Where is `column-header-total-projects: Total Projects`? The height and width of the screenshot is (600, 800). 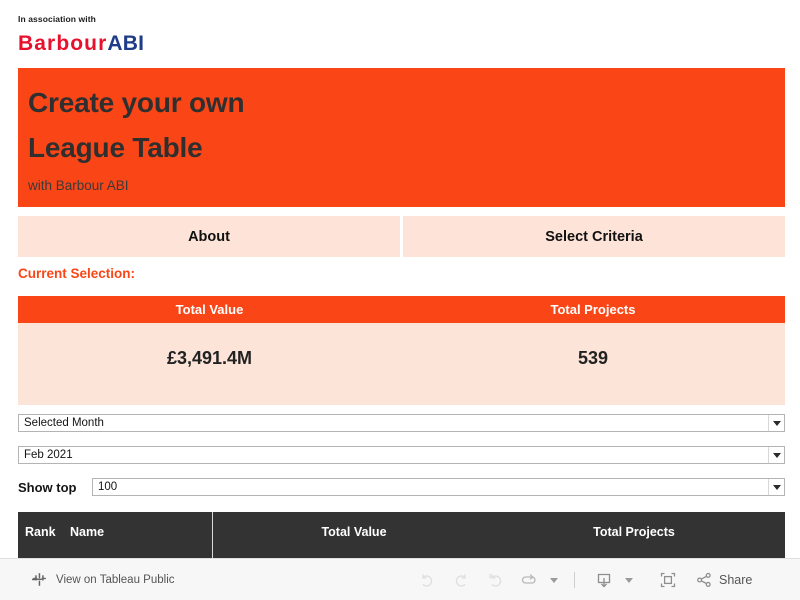 column-header-total-projects: Total Projects is located at coordinates (634, 532).